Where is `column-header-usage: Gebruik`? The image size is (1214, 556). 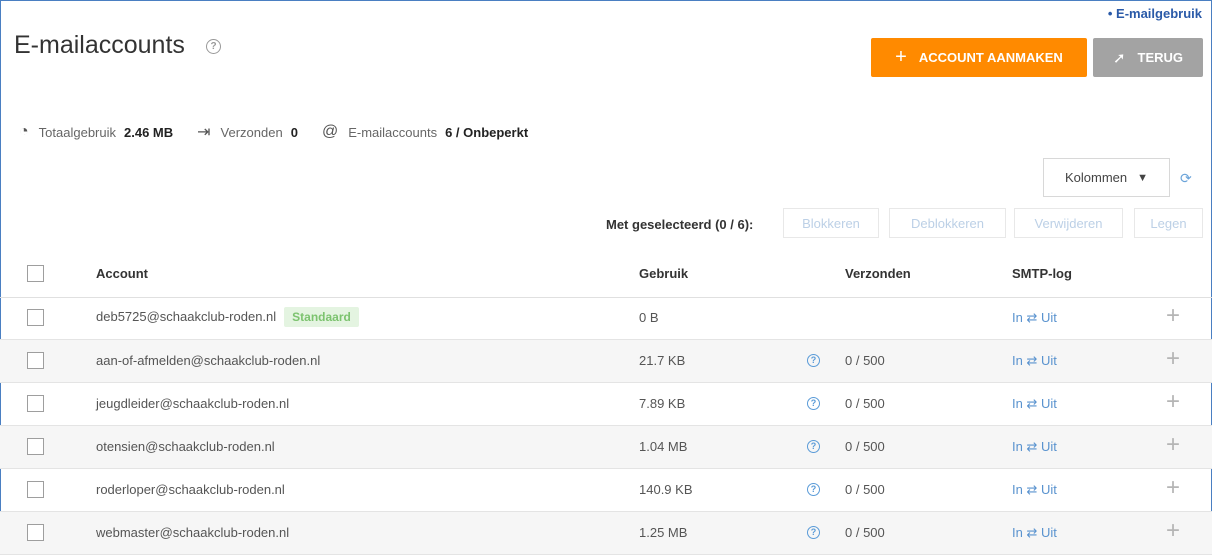
column-header-usage: Gebruik is located at coordinates (663, 273).